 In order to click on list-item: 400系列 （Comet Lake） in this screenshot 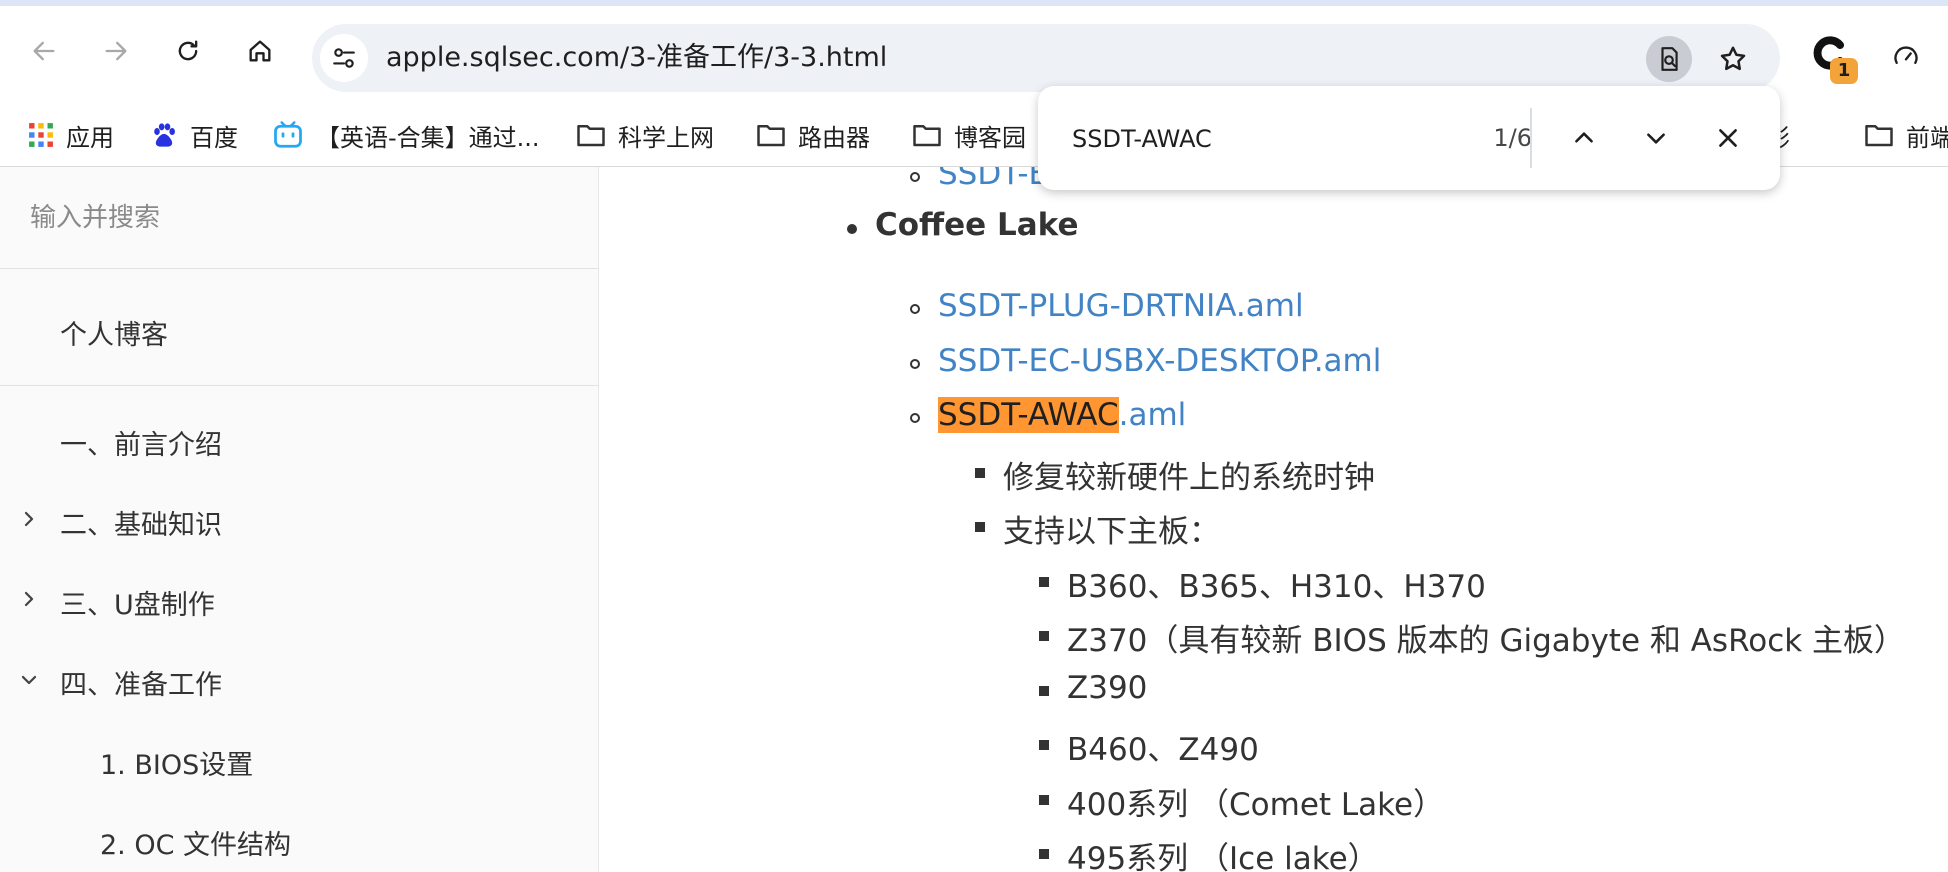, I will do `click(1256, 805)`.